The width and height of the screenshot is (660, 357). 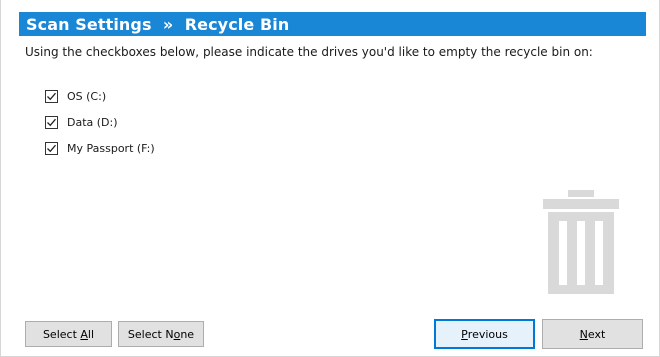 What do you see at coordinates (332, 24) in the screenshot?
I see `header-bar: Scan Settings » Recycle Bin` at bounding box center [332, 24].